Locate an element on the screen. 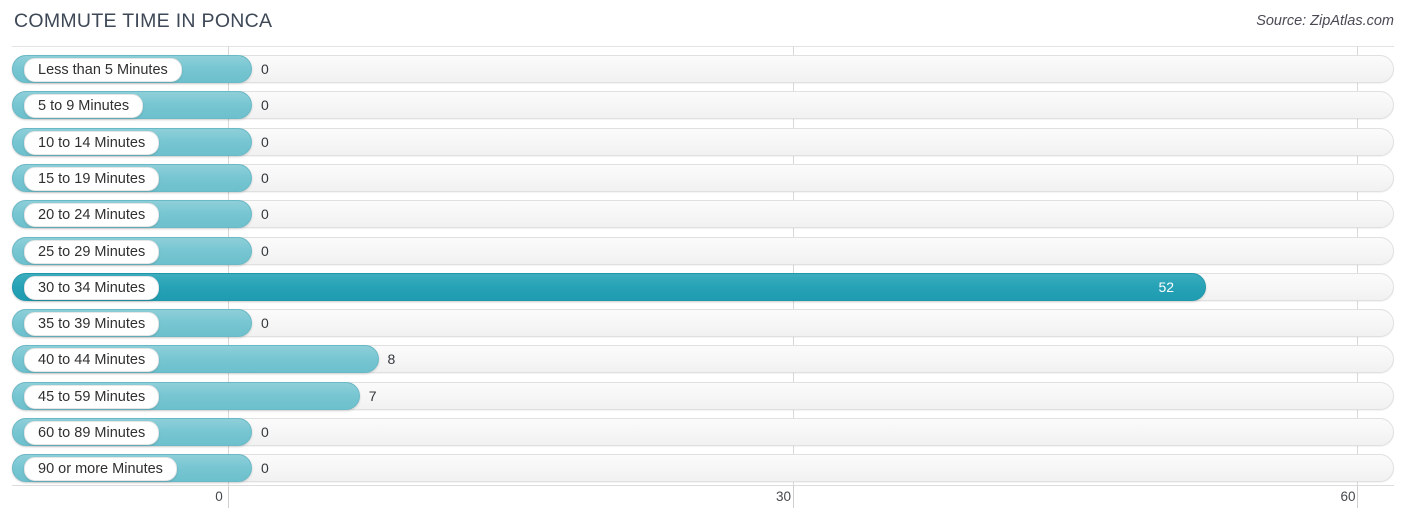 The image size is (1406, 524). category-label: 20 to 24 Minutes is located at coordinates (92, 215).